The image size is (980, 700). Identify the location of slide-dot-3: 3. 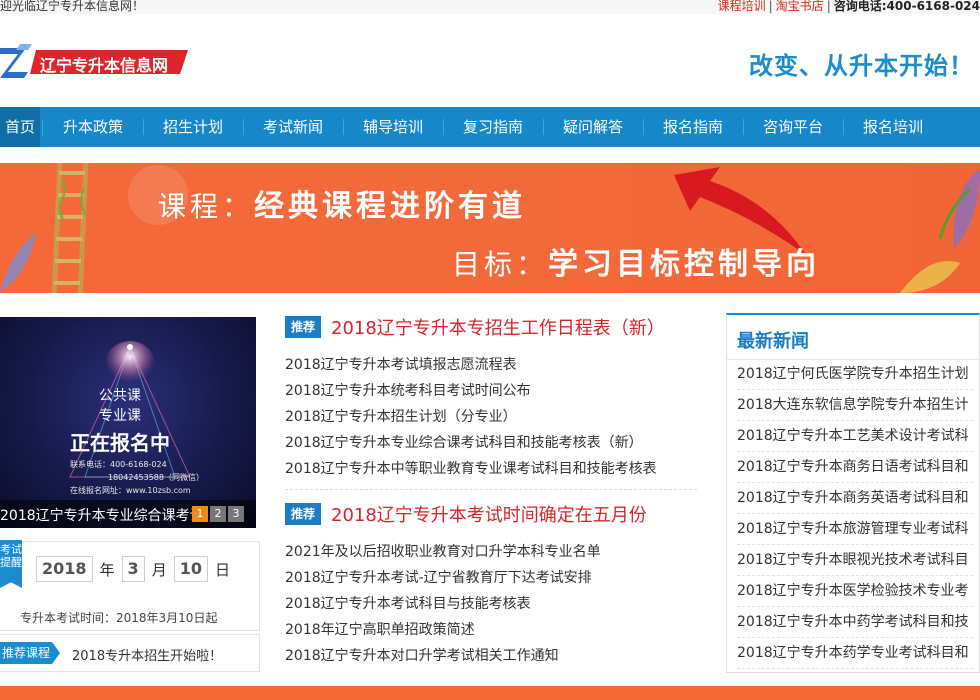
(236, 514).